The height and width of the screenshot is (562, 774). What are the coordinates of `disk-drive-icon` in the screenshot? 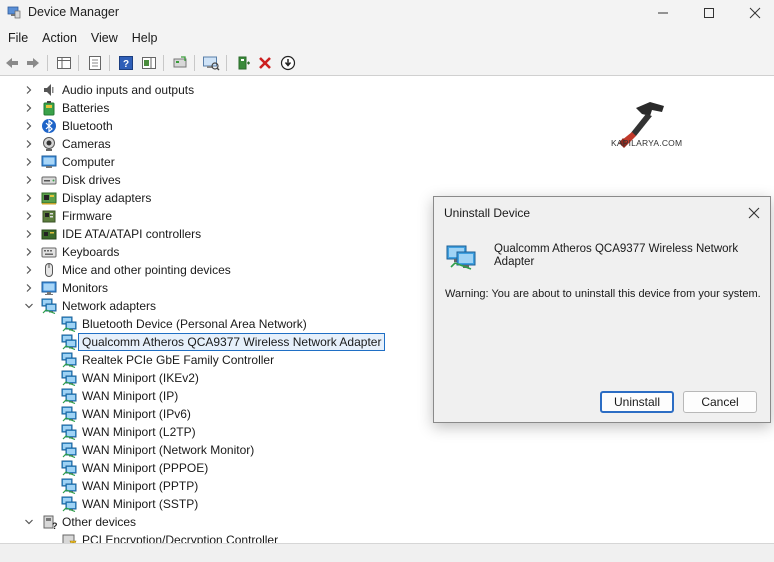 It's located at (49, 180).